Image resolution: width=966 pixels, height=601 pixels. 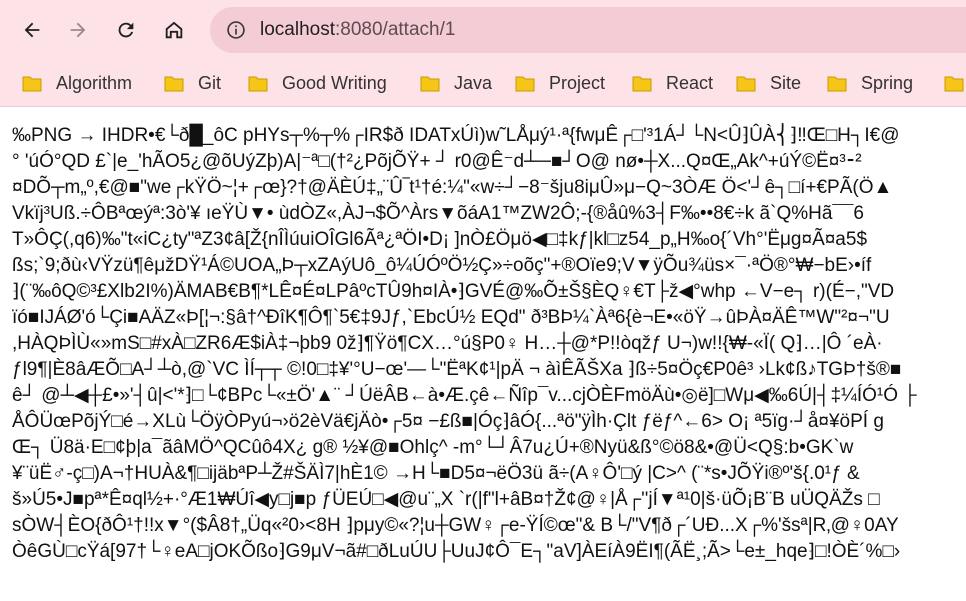 I want to click on bookmark-spring: Spring, so click(x=870, y=83).